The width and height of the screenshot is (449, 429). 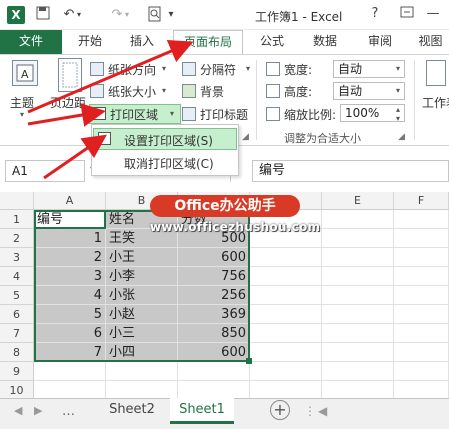 I want to click on column-header-a: A, so click(x=70, y=201).